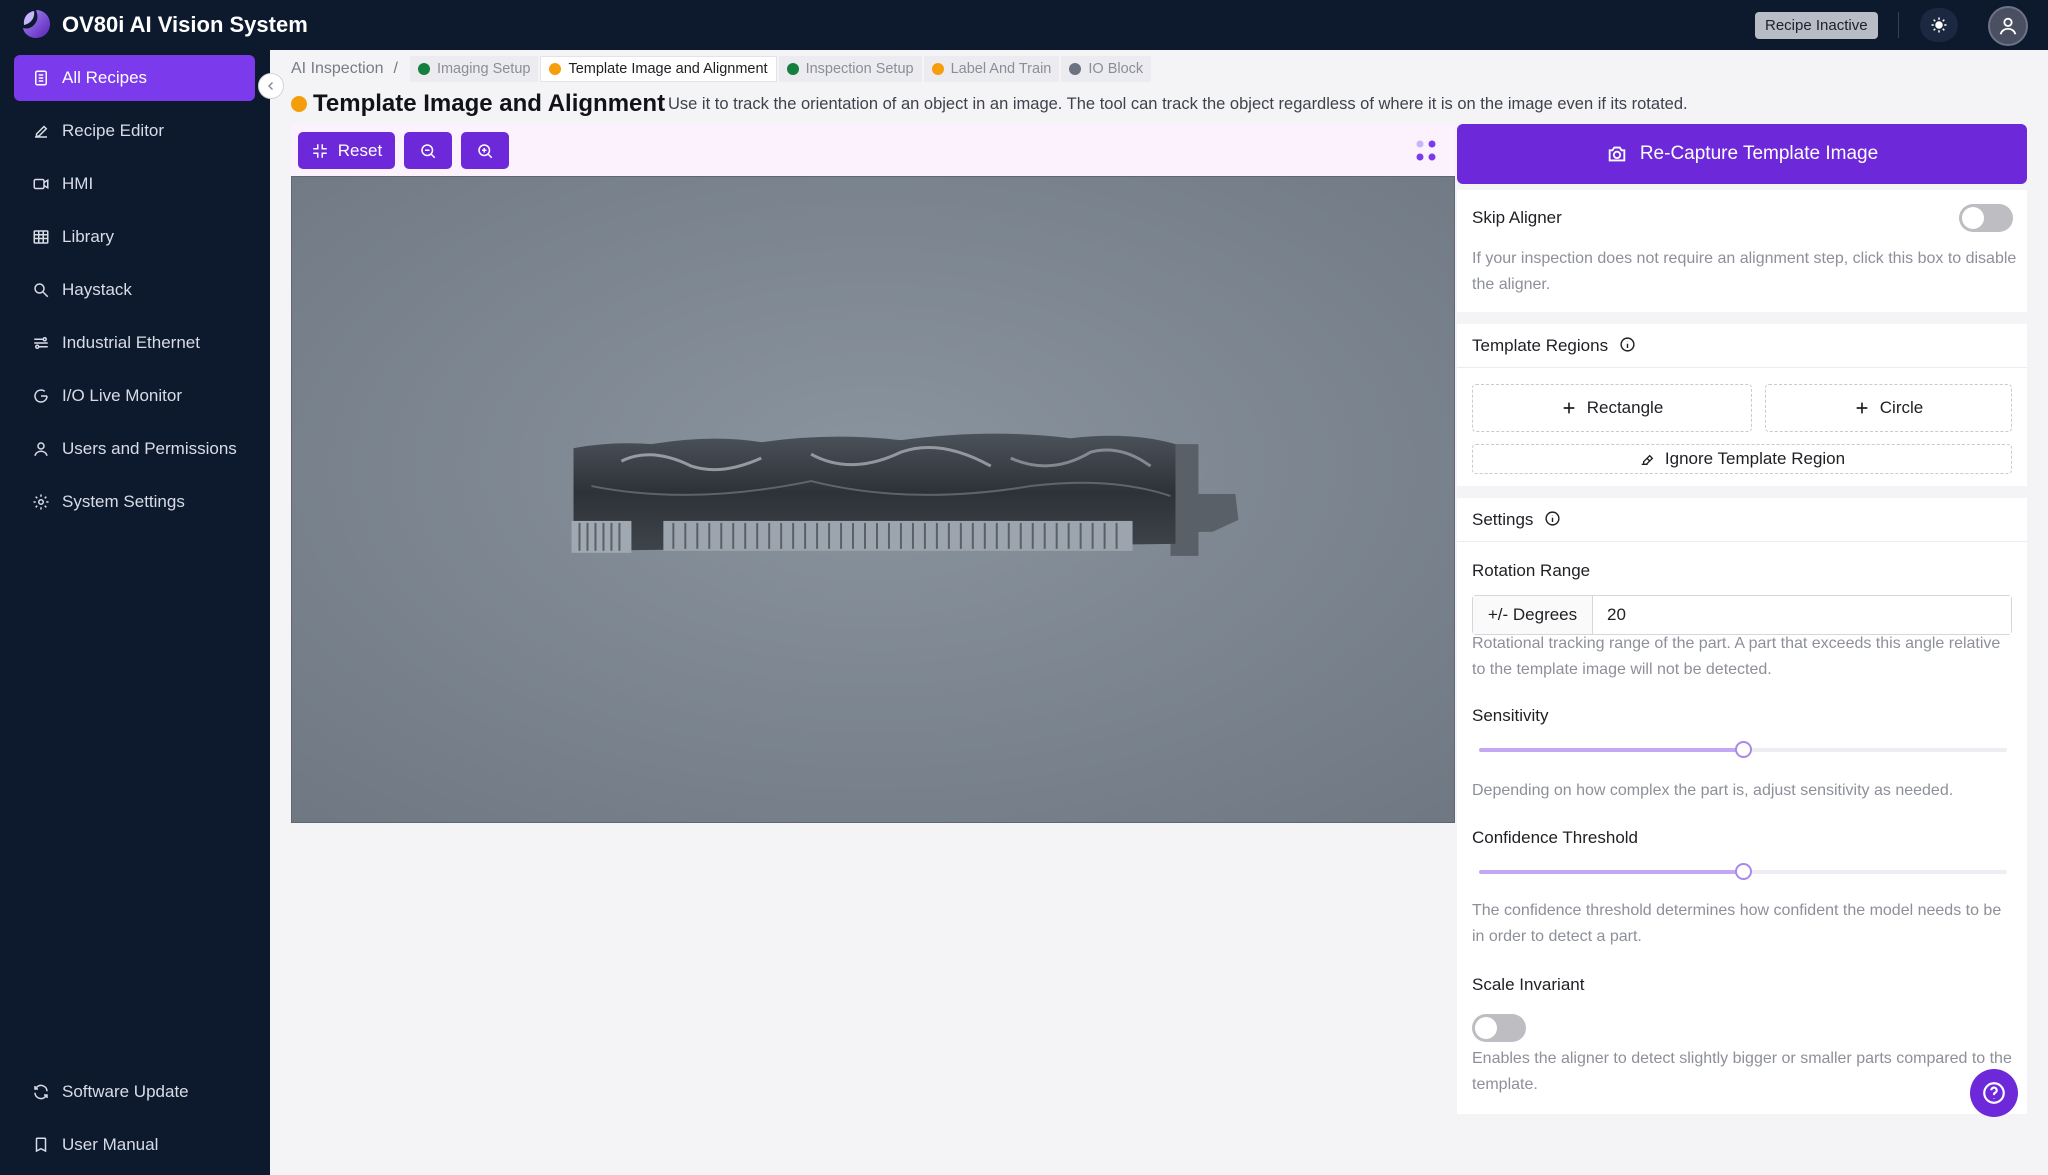  What do you see at coordinates (859, 69) in the screenshot?
I see `step-tab-label: Inspection Setup` at bounding box center [859, 69].